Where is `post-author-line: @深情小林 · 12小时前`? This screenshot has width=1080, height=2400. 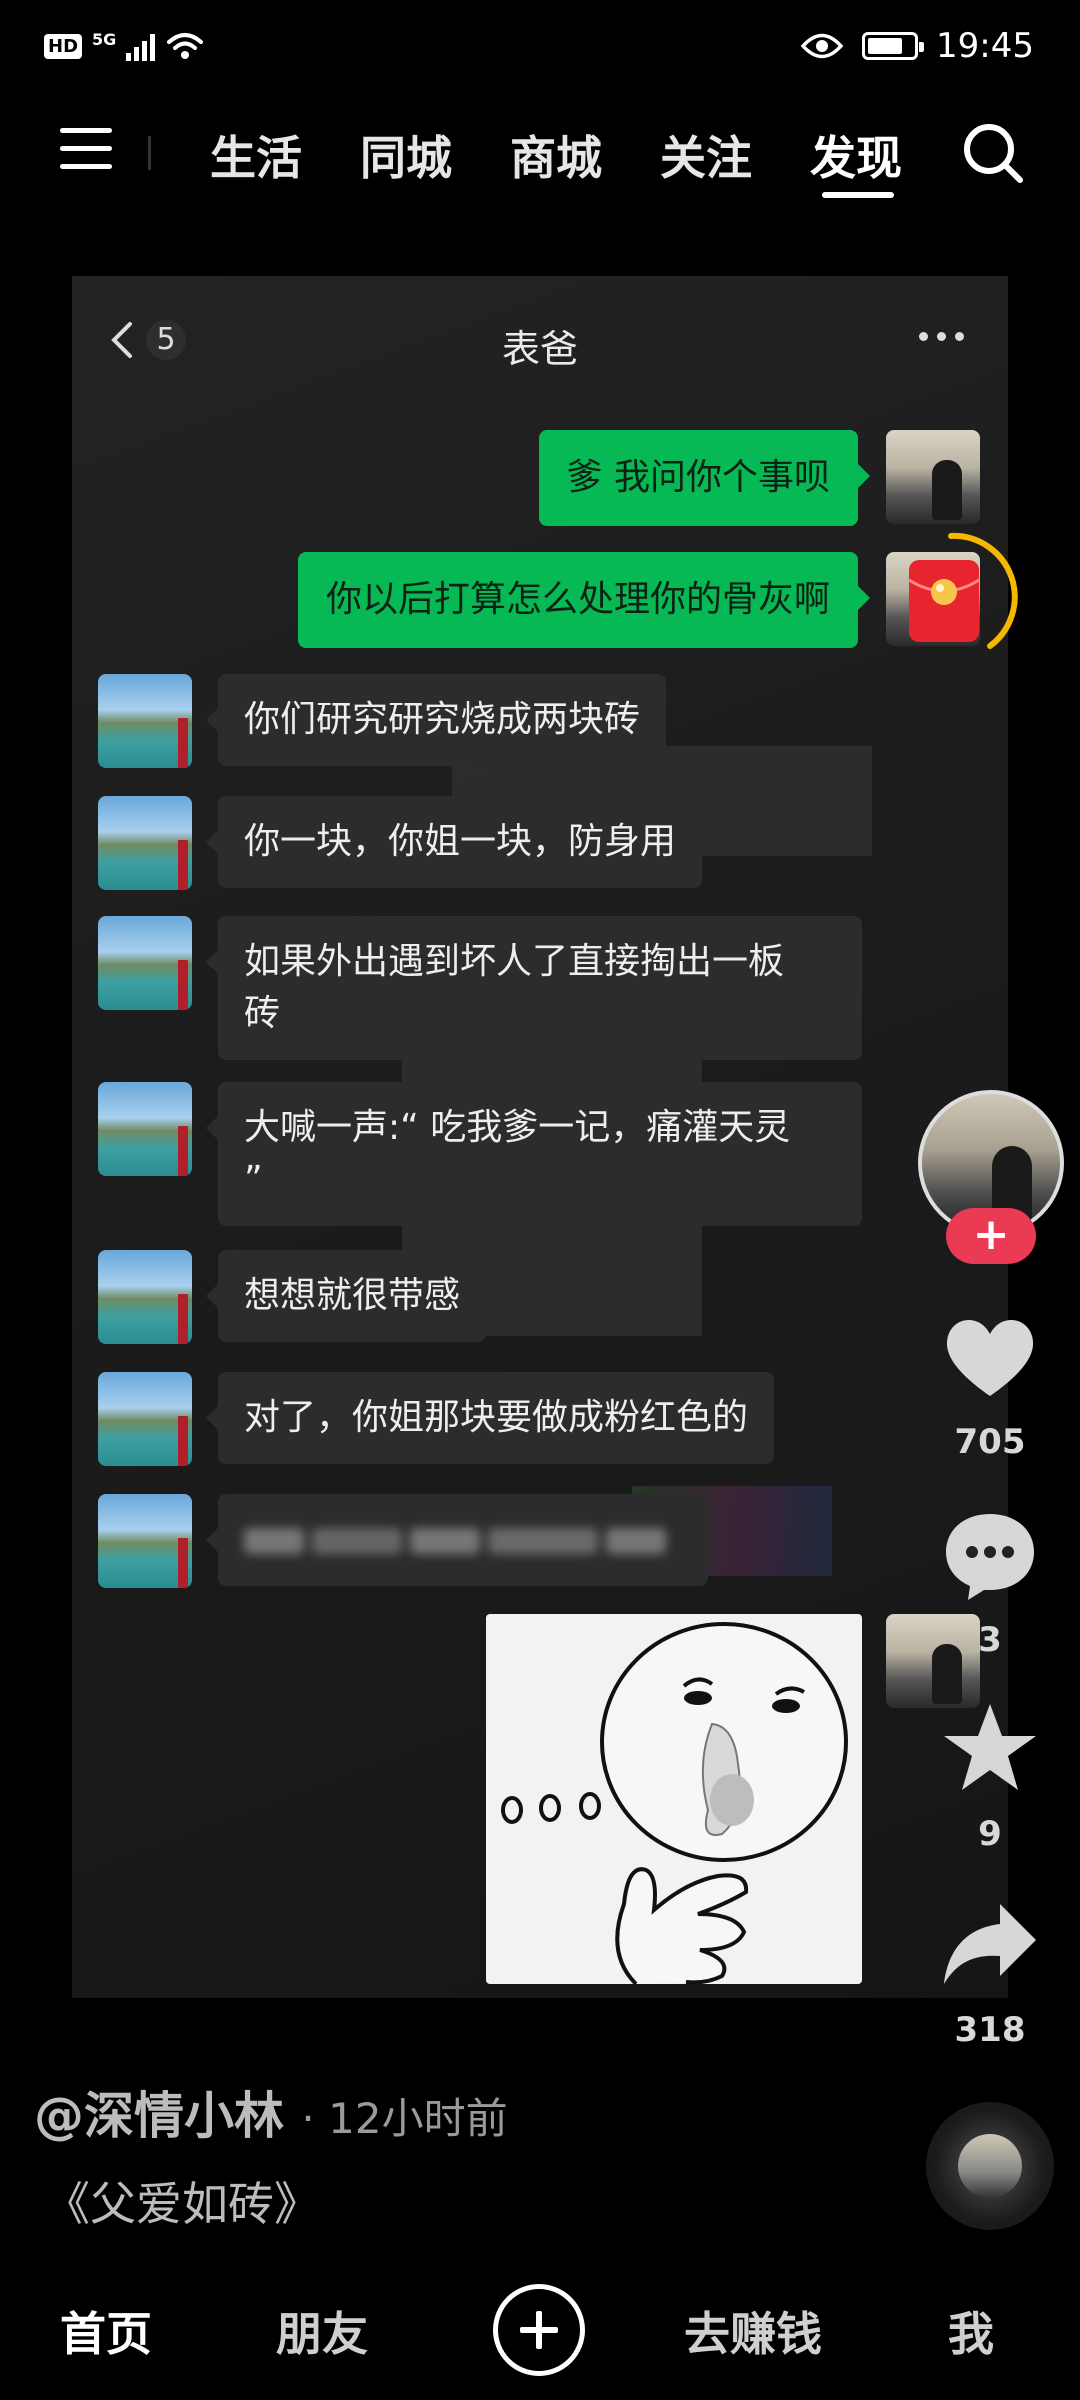 post-author-line: @深情小林 · 12小时前 is located at coordinates (271, 2112).